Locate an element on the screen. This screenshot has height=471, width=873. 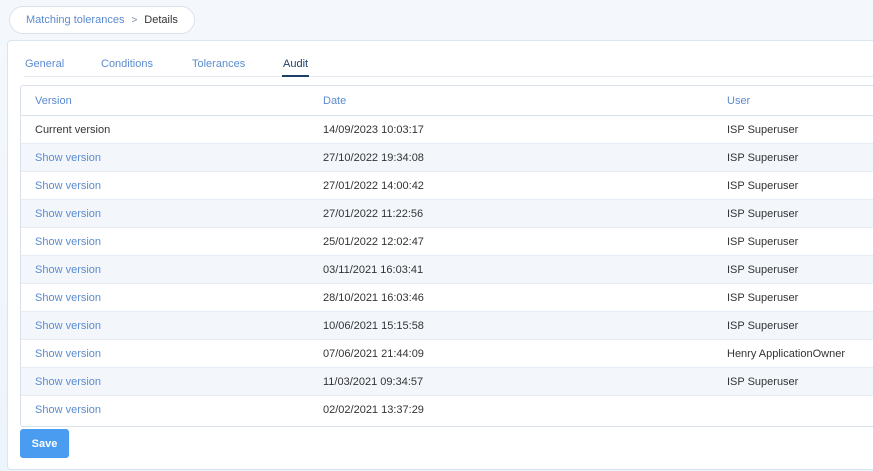
date-cell: 03/11/2021 16:03:41 is located at coordinates (373, 269).